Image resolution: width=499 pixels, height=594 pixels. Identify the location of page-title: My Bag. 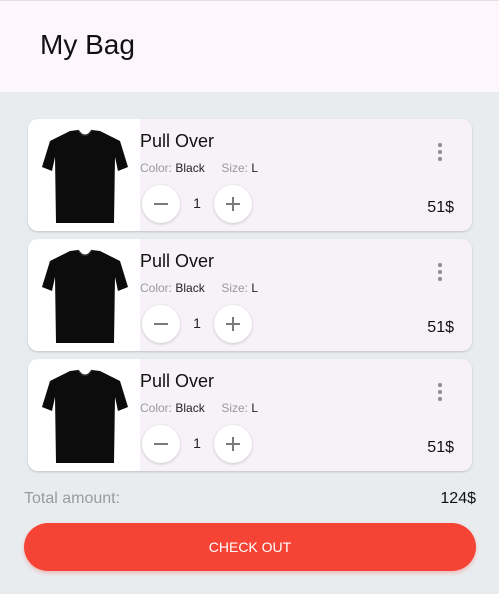
(87, 44).